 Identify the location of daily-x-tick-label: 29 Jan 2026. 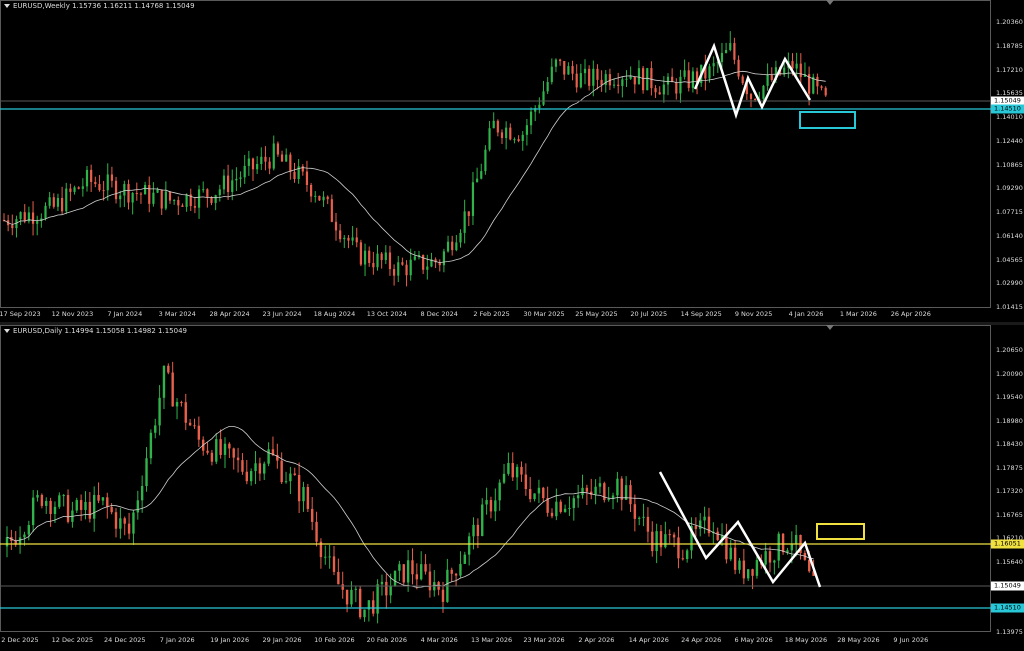
(282, 640).